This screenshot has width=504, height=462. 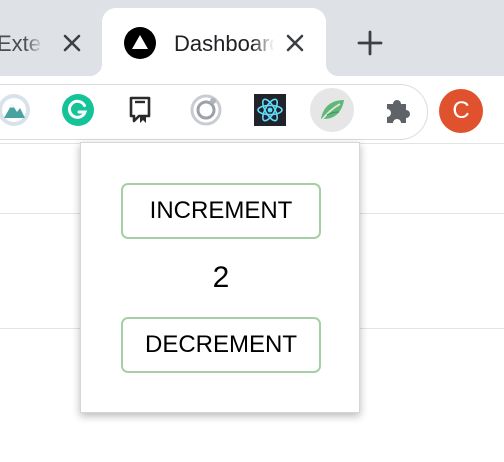 What do you see at coordinates (398, 110) in the screenshot?
I see `puzzle-extensions-icon` at bounding box center [398, 110].